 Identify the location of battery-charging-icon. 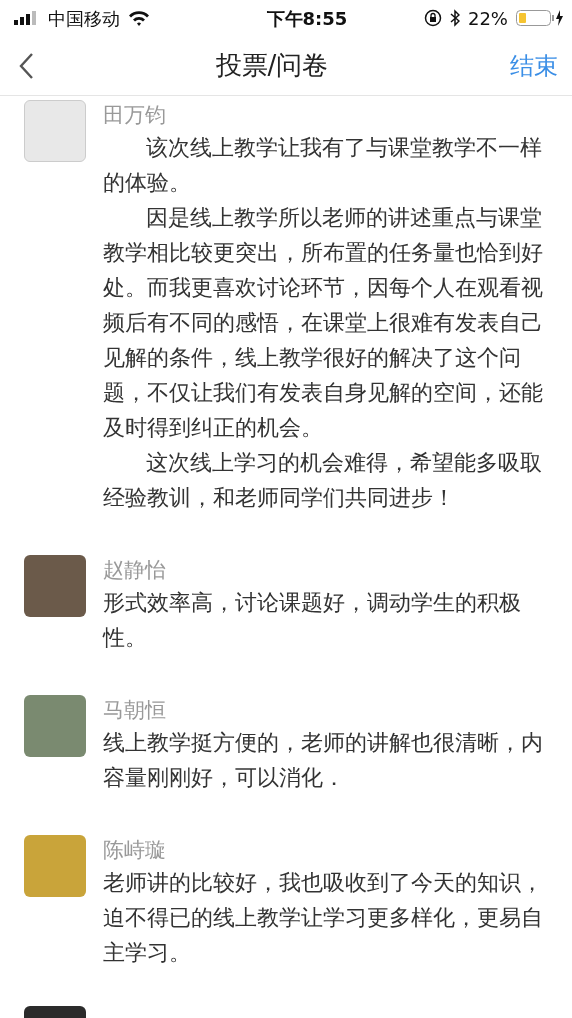
(540, 18).